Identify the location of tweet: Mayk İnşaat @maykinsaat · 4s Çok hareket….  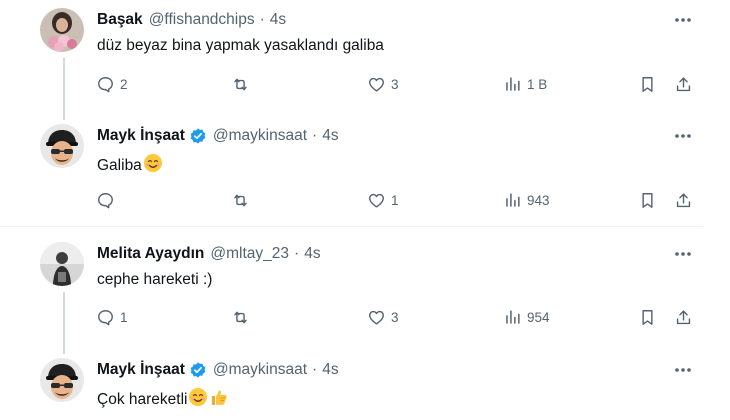
(365, 389).